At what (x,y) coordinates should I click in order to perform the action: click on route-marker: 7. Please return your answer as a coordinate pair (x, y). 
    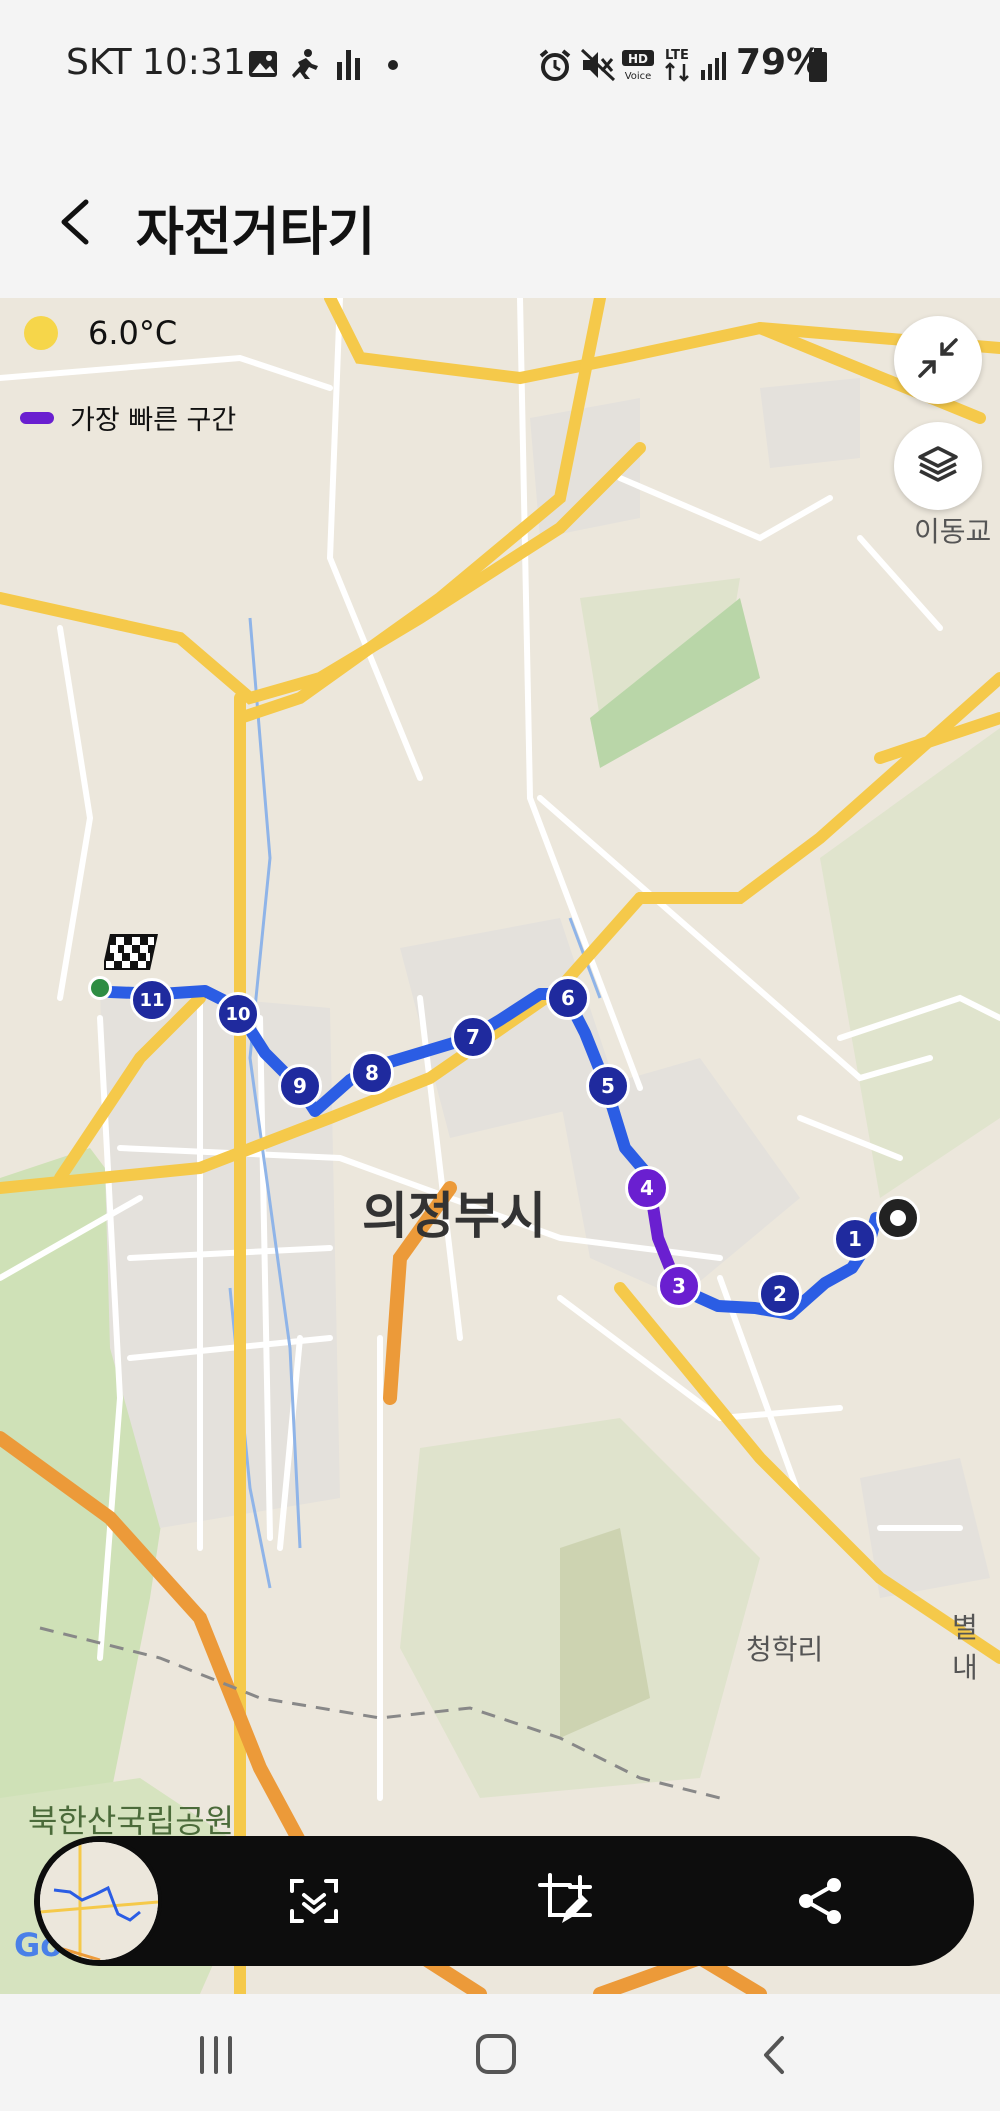
    Looking at the image, I should click on (473, 1037).